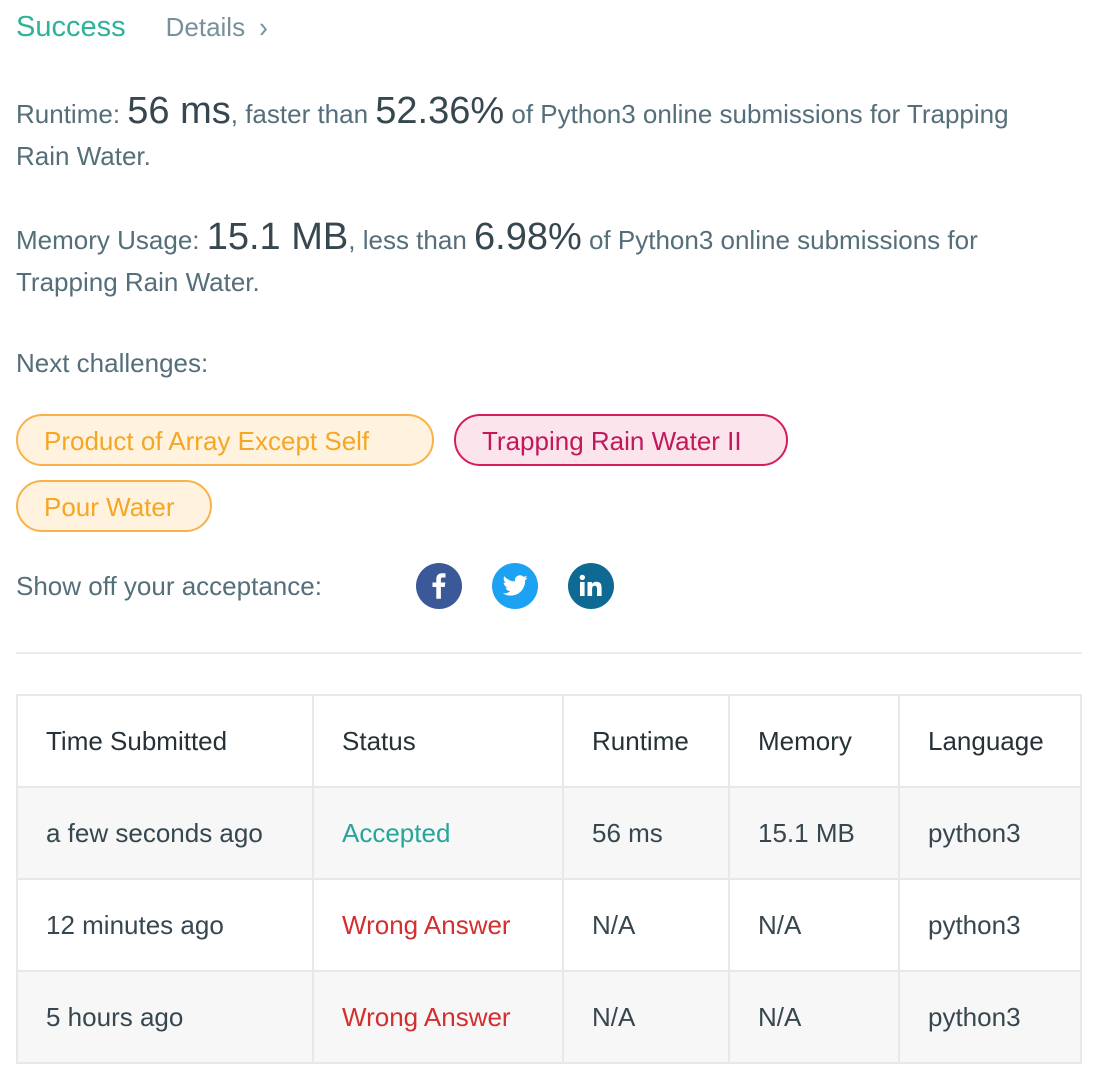 This screenshot has height=1088, width=1096. I want to click on memory-middle: , less than, so click(411, 240).